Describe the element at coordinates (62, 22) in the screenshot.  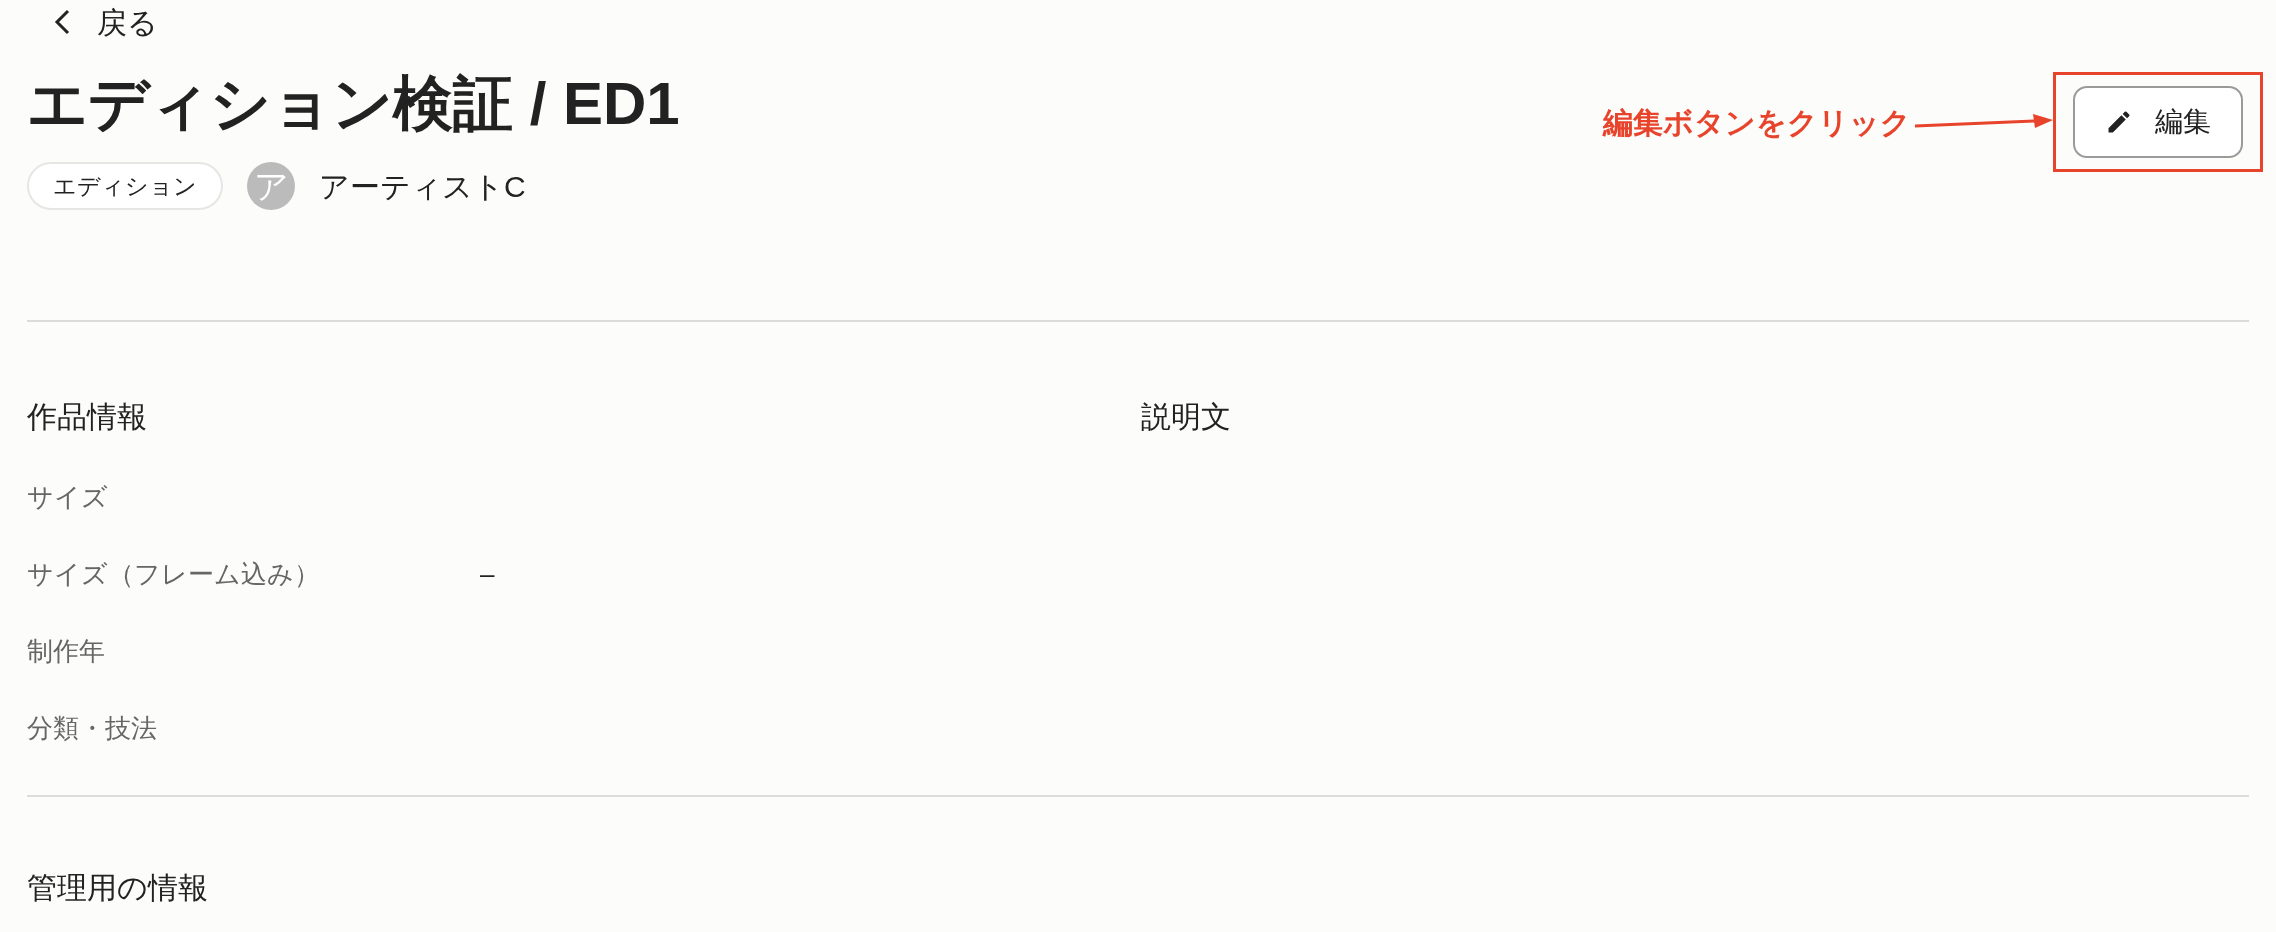
I see `chevron-left-icon` at that location.